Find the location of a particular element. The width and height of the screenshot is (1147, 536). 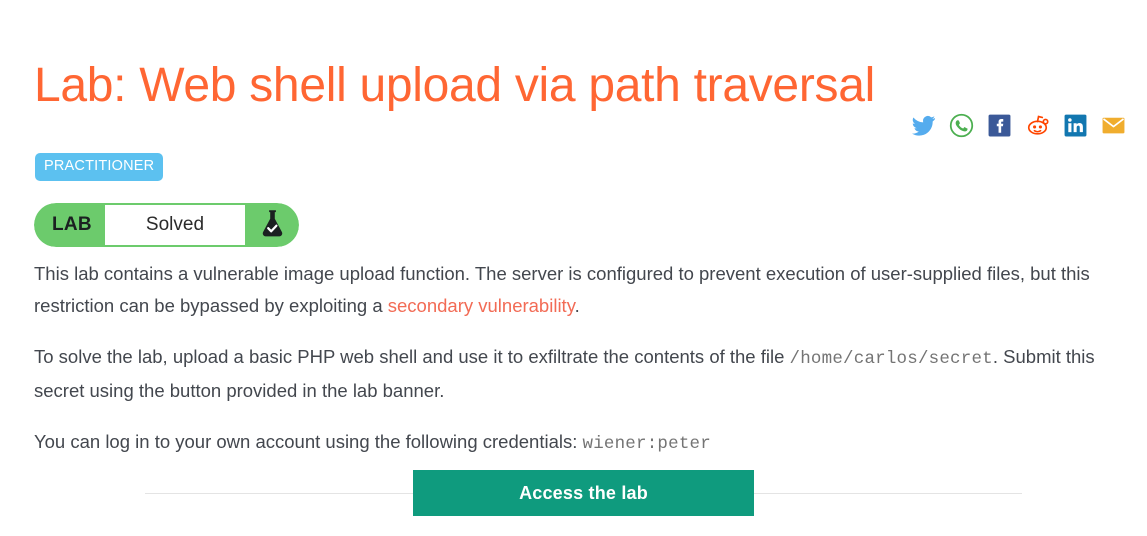

lab-level-row: PRACTITIONER is located at coordinates (99, 167).